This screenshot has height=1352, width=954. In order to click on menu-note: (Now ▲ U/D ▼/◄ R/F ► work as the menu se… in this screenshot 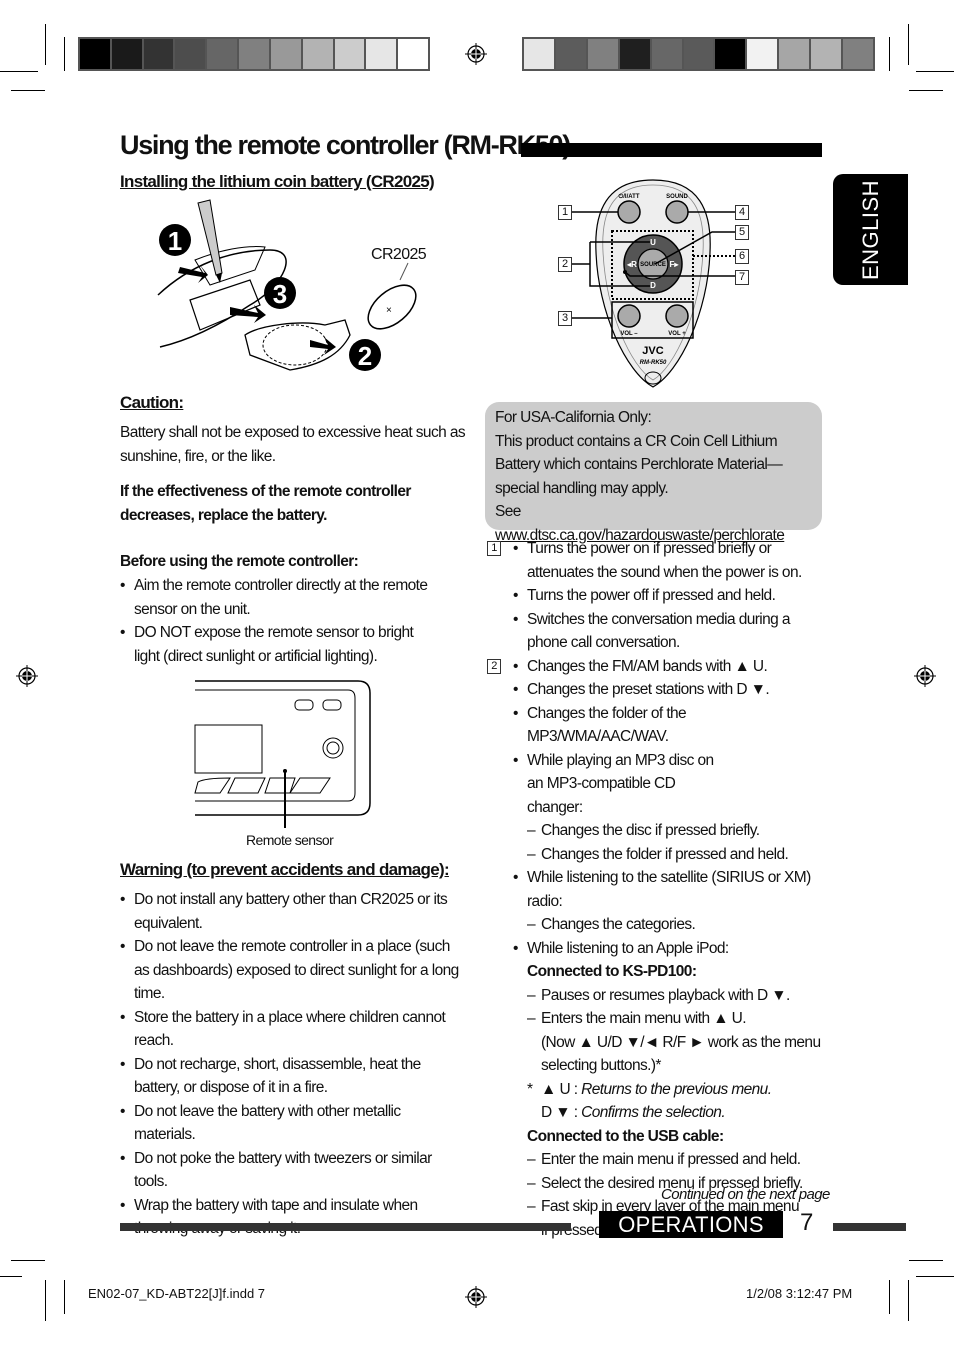, I will do `click(681, 1054)`.